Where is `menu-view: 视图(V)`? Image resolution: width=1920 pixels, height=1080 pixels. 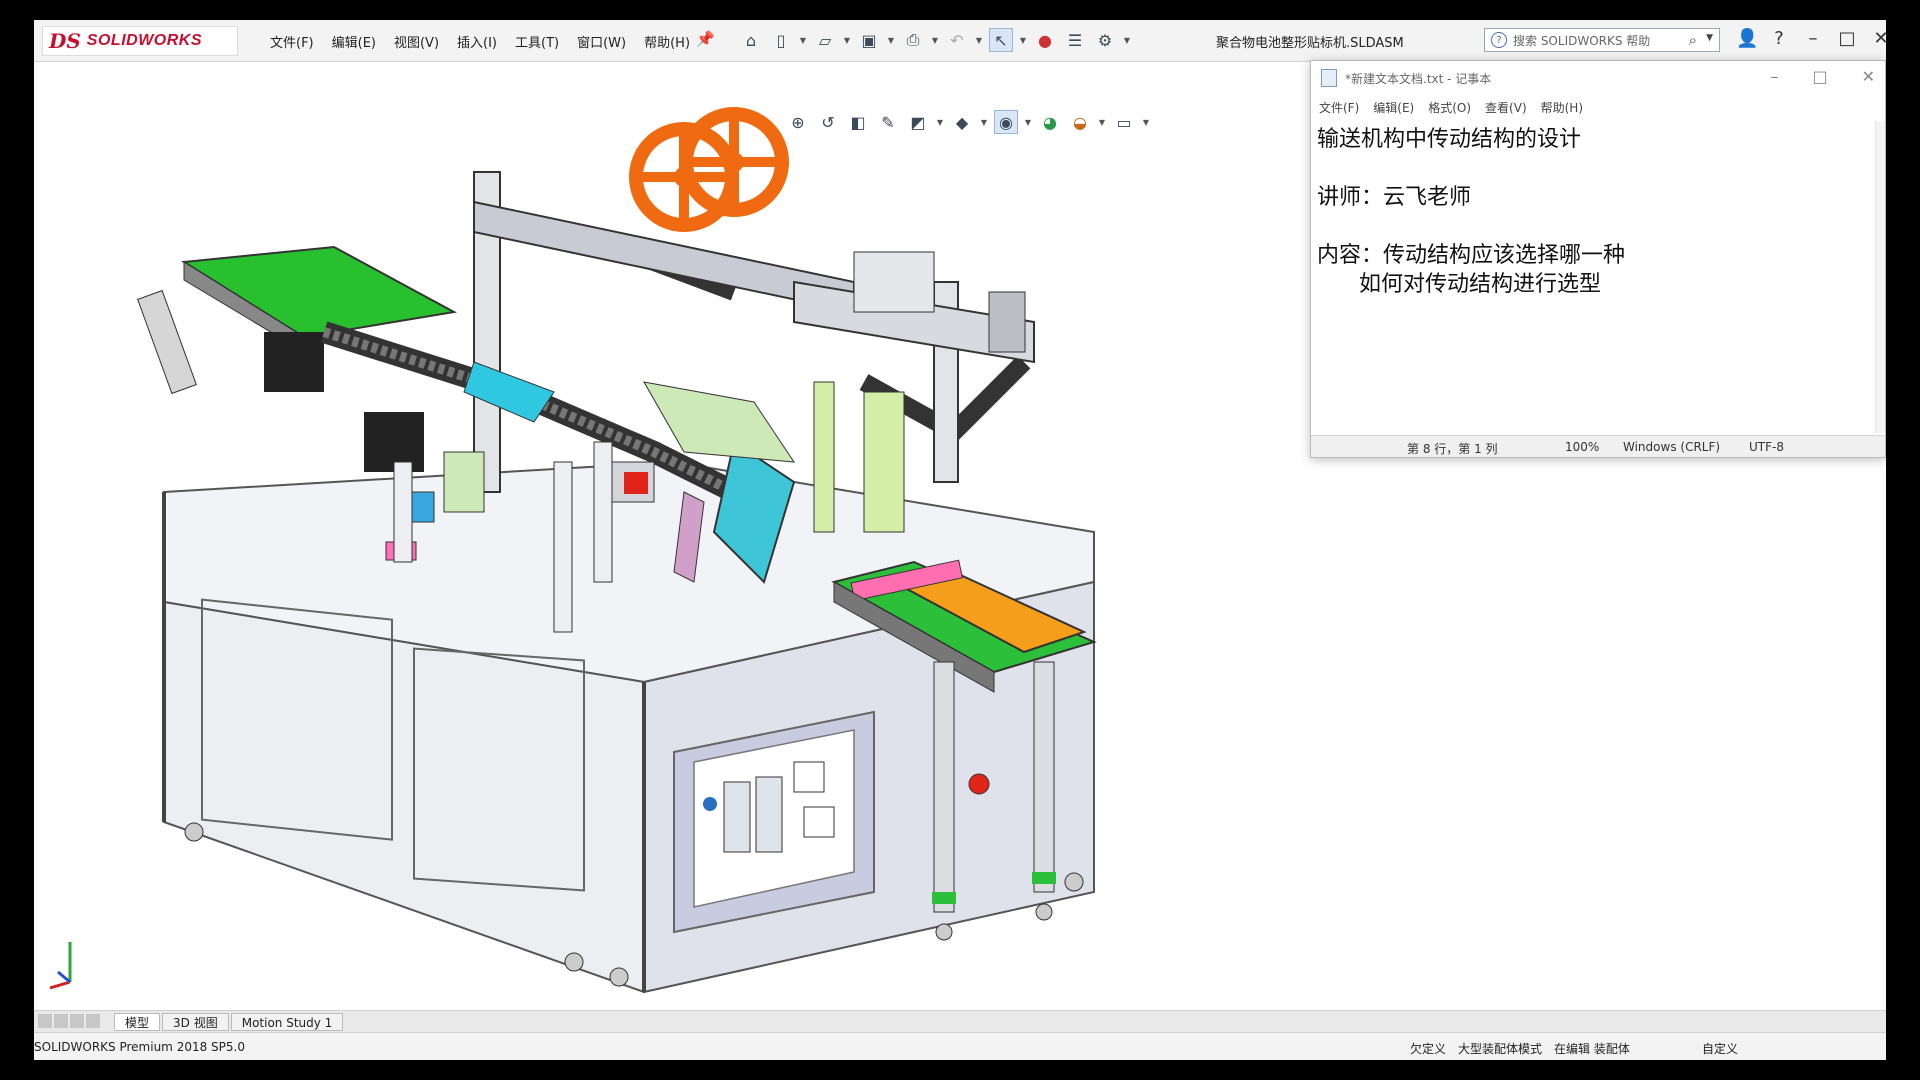 menu-view: 视图(V) is located at coordinates (416, 41).